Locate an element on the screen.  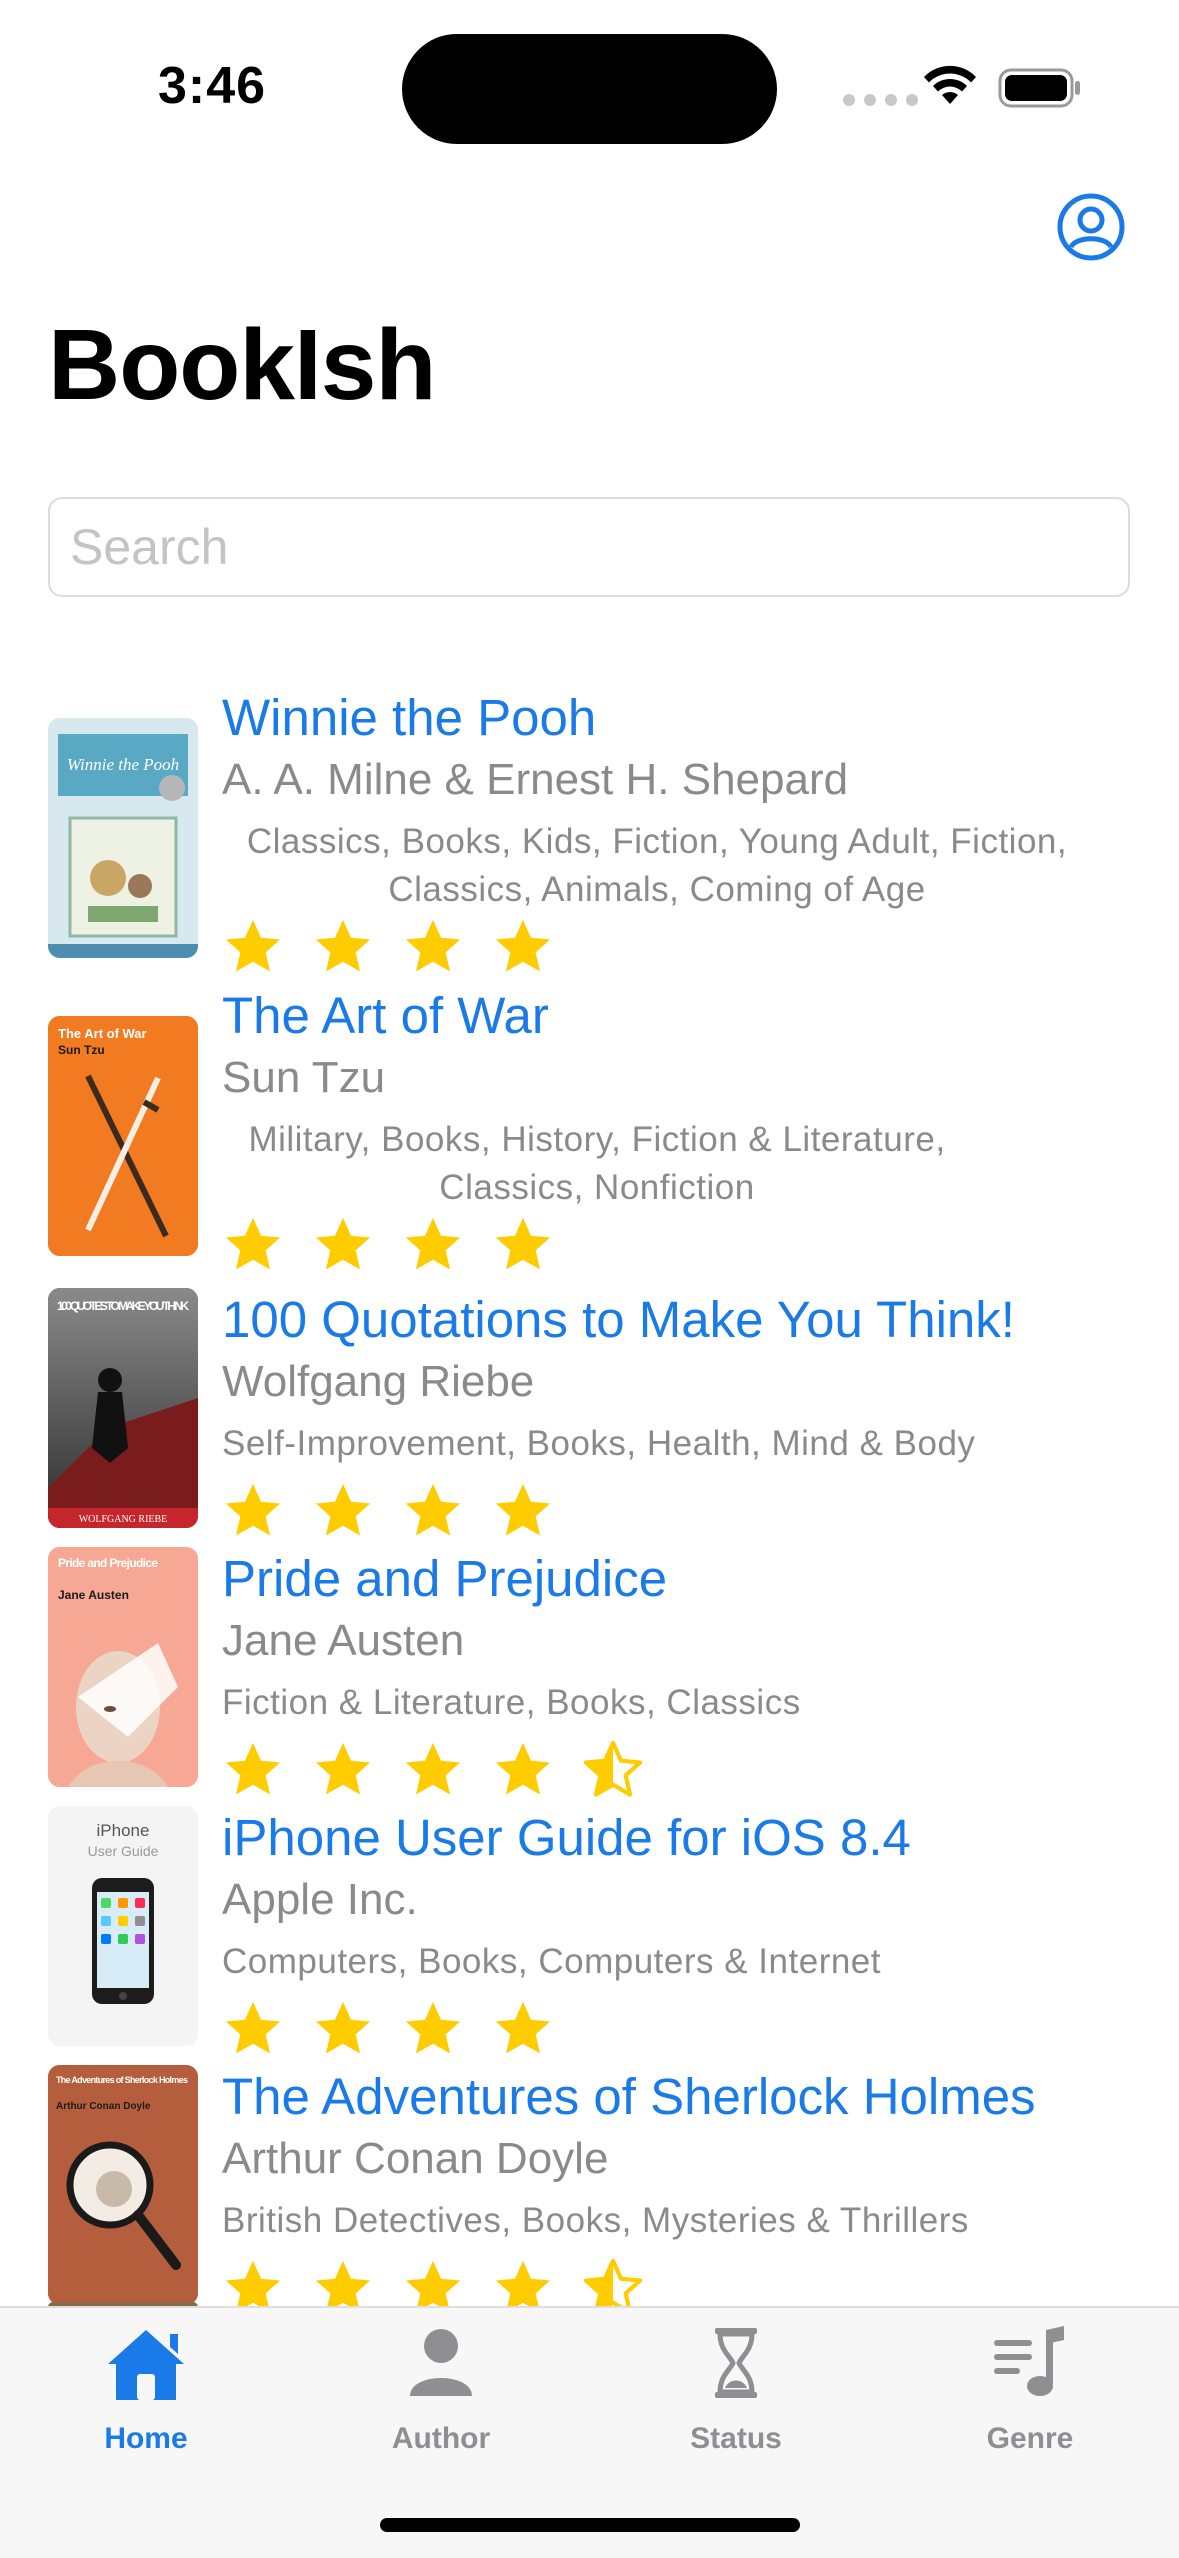
cover-title: Winnie the Pooh is located at coordinates (123, 764).